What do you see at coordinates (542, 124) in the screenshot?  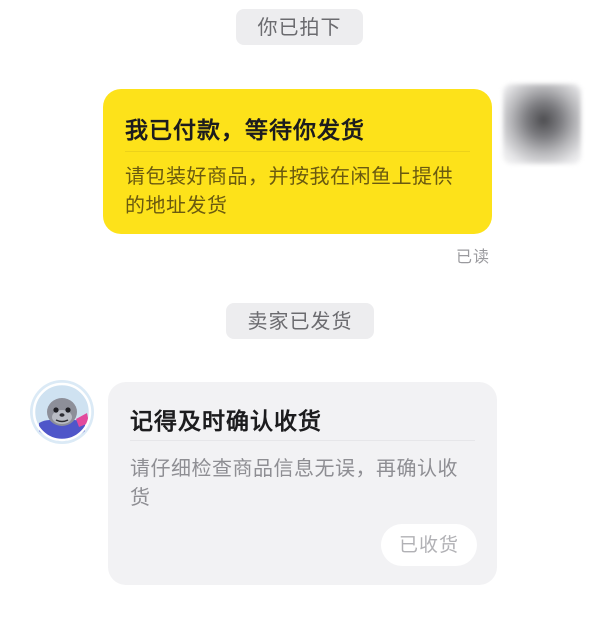 I see `buyer-avatar` at bounding box center [542, 124].